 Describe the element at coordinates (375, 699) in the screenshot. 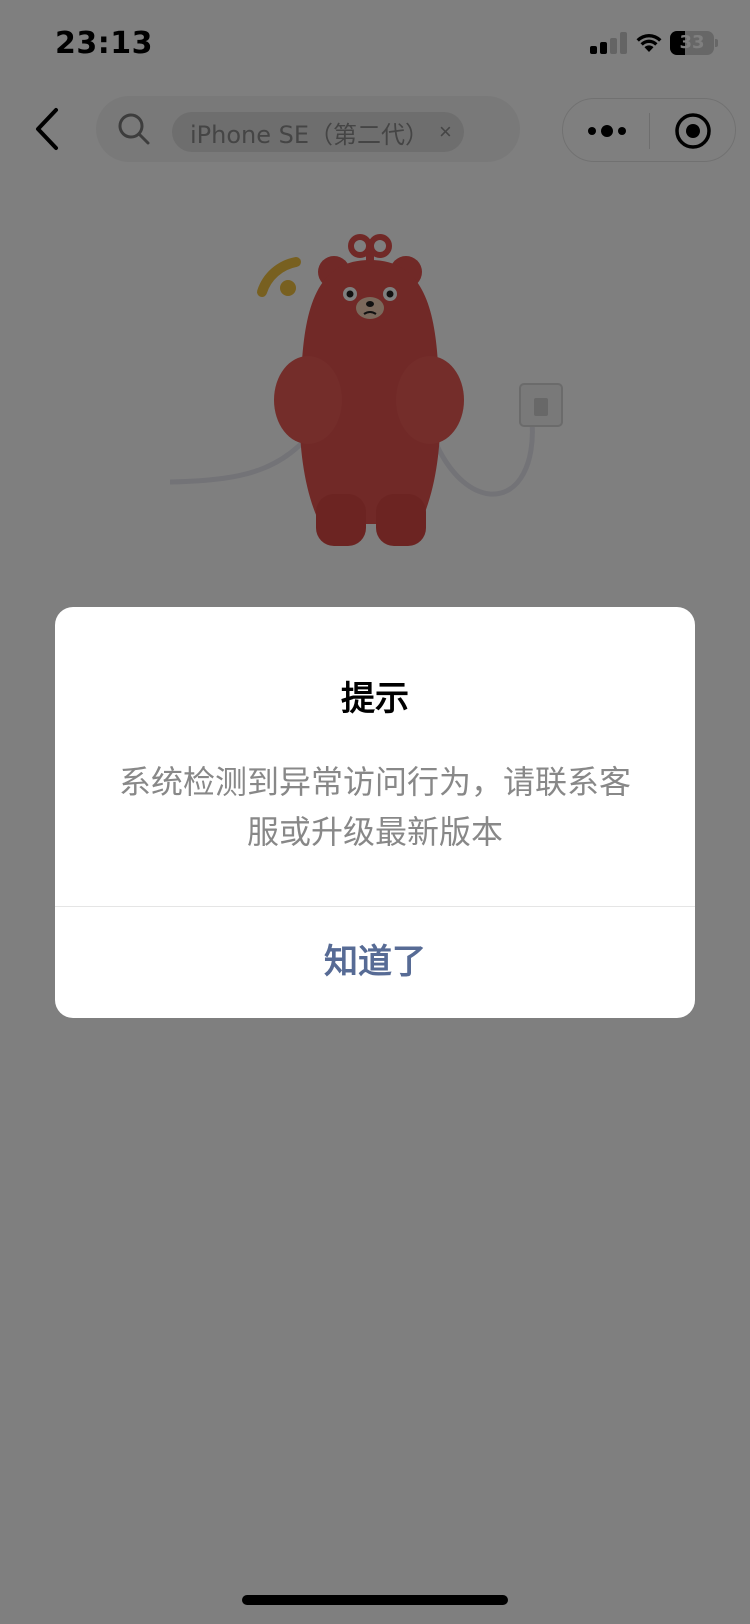

I see `dialog-title: 提示` at that location.